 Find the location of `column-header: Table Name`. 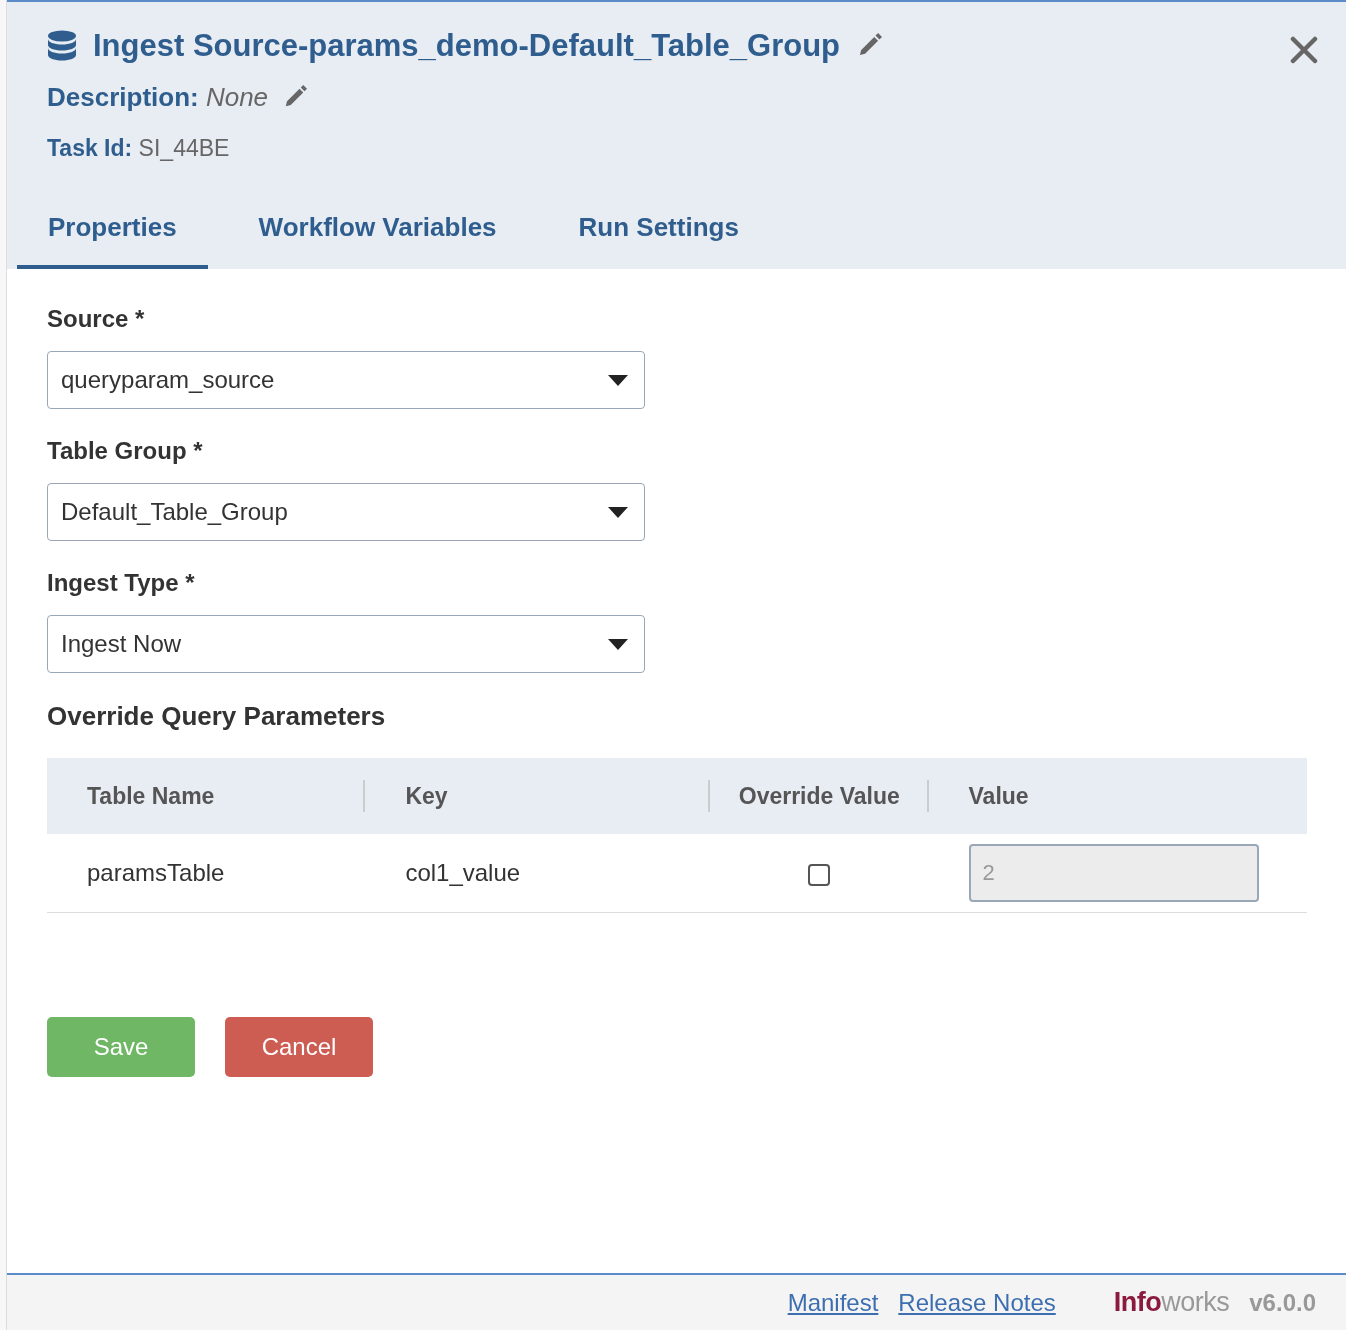

column-header: Table Name is located at coordinates (151, 795).